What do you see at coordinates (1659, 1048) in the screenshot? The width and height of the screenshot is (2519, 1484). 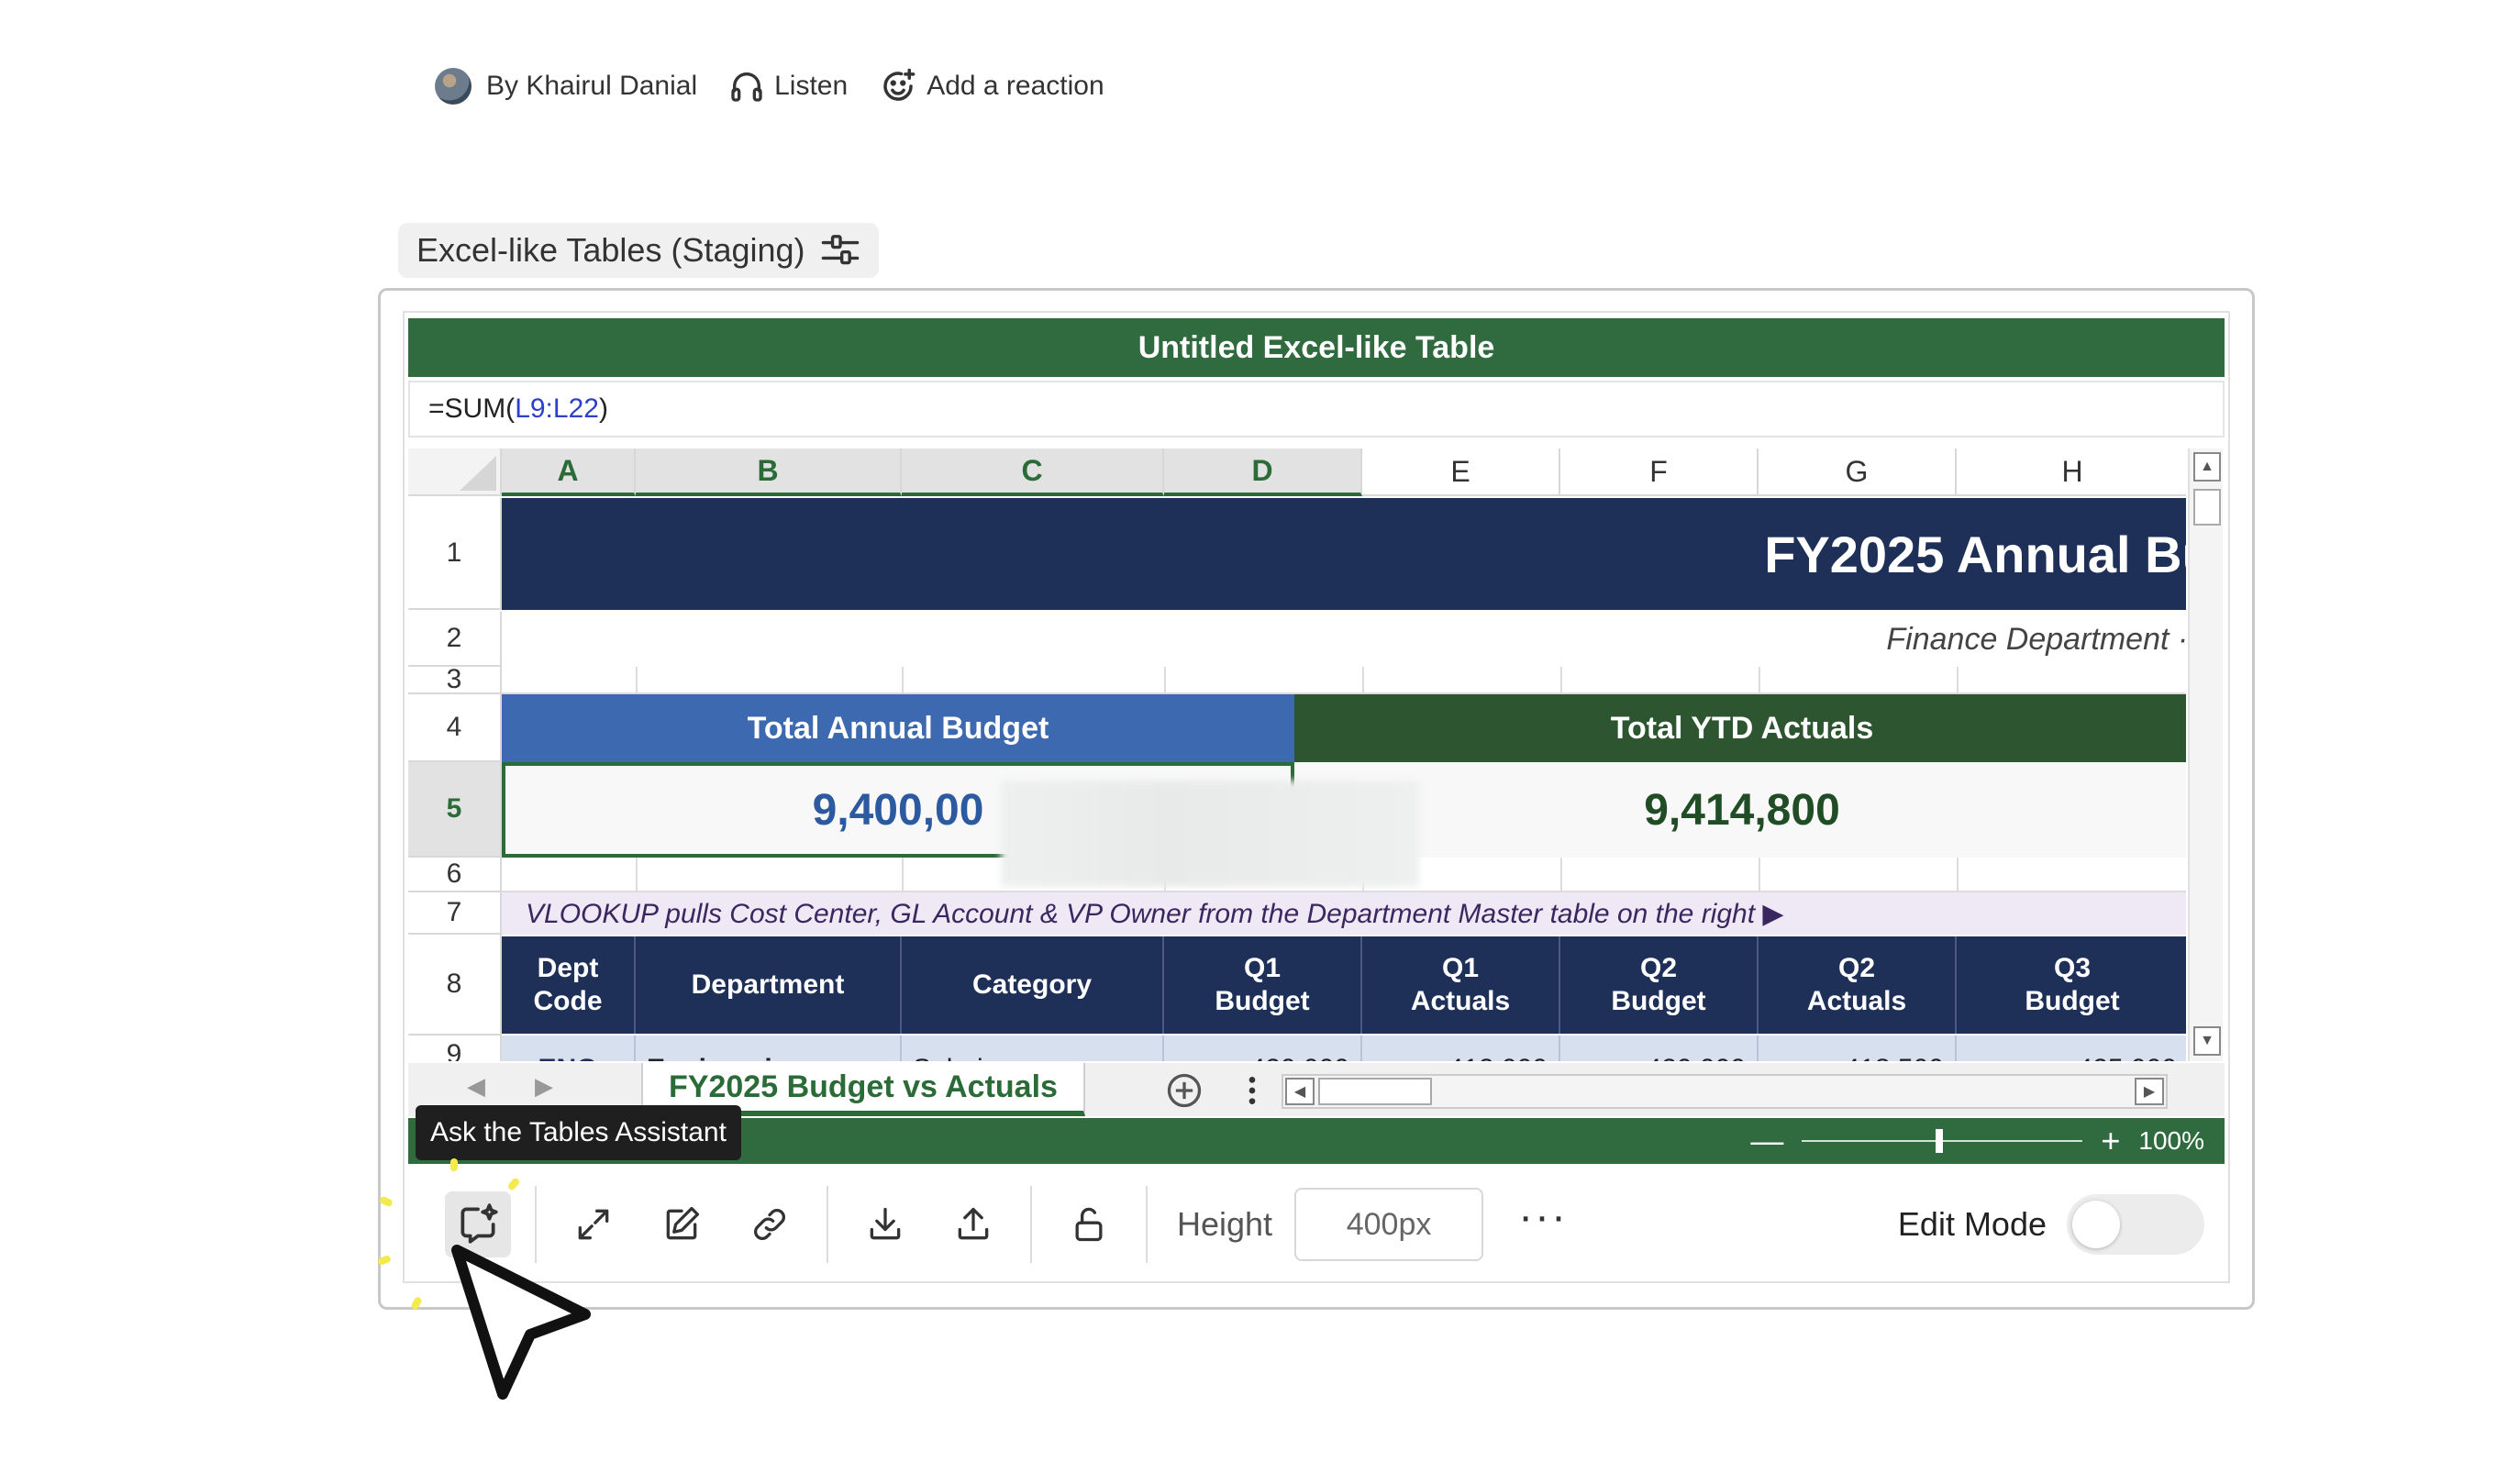 I see `row9-q2-budget: 420,000` at bounding box center [1659, 1048].